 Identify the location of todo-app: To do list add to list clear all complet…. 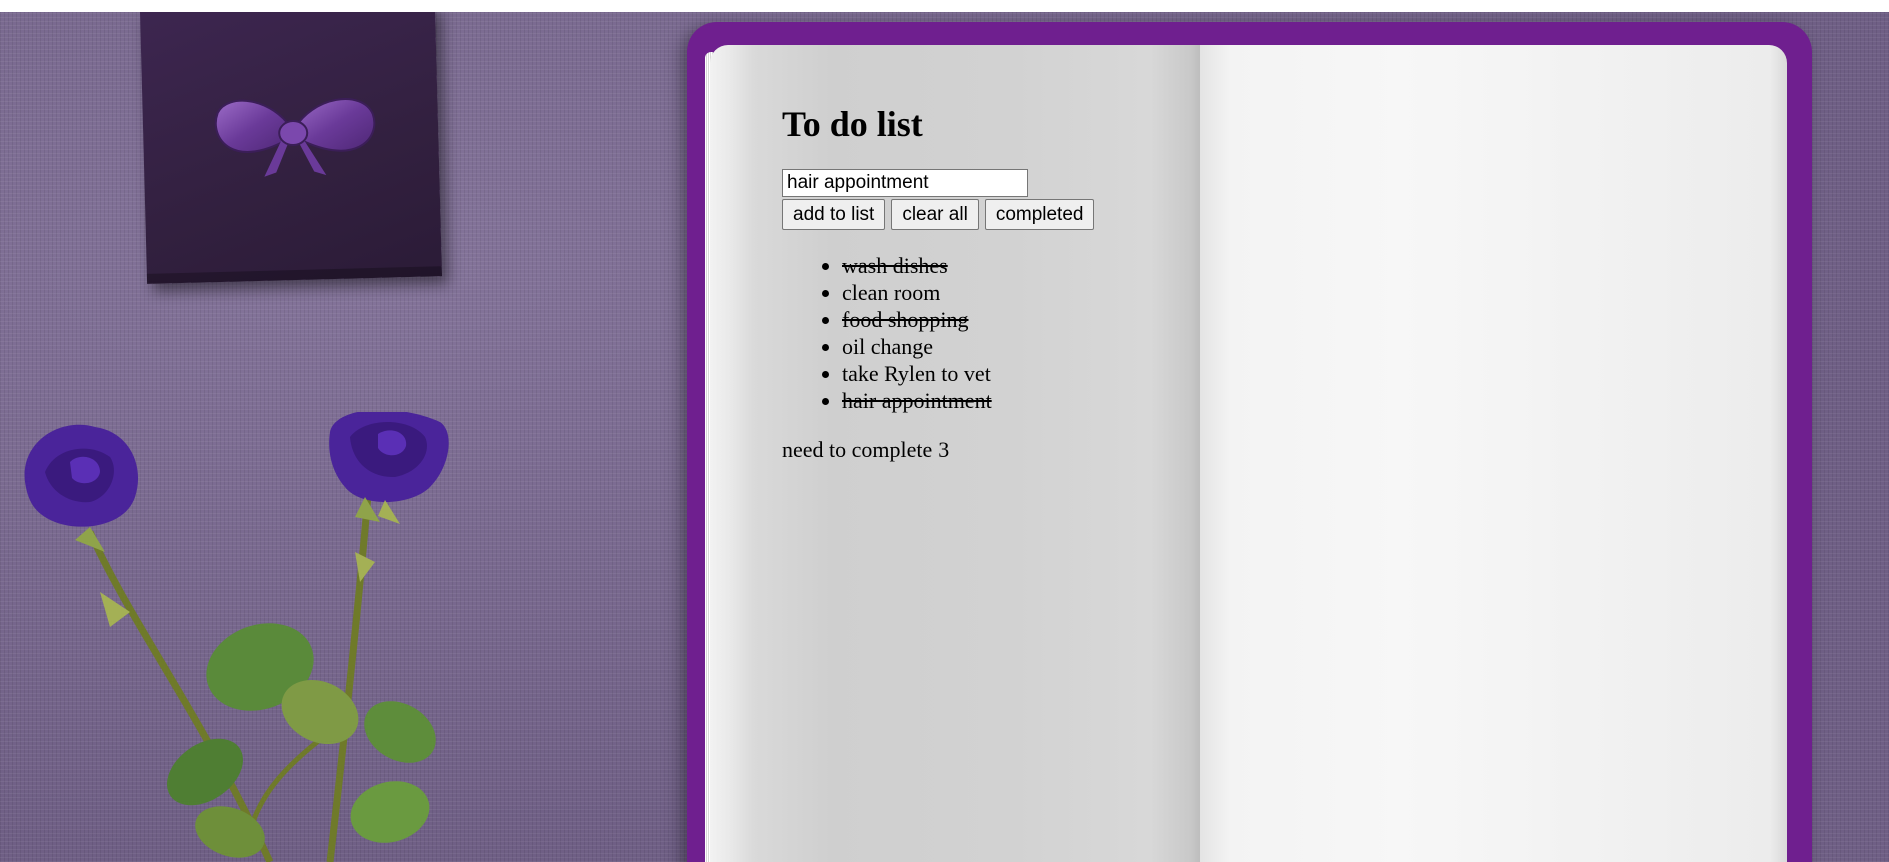
(938, 279).